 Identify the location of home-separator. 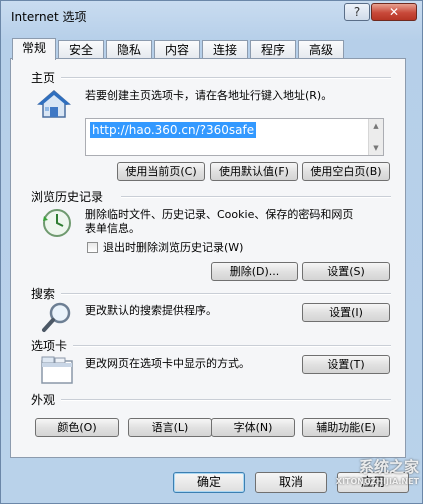
(226, 78).